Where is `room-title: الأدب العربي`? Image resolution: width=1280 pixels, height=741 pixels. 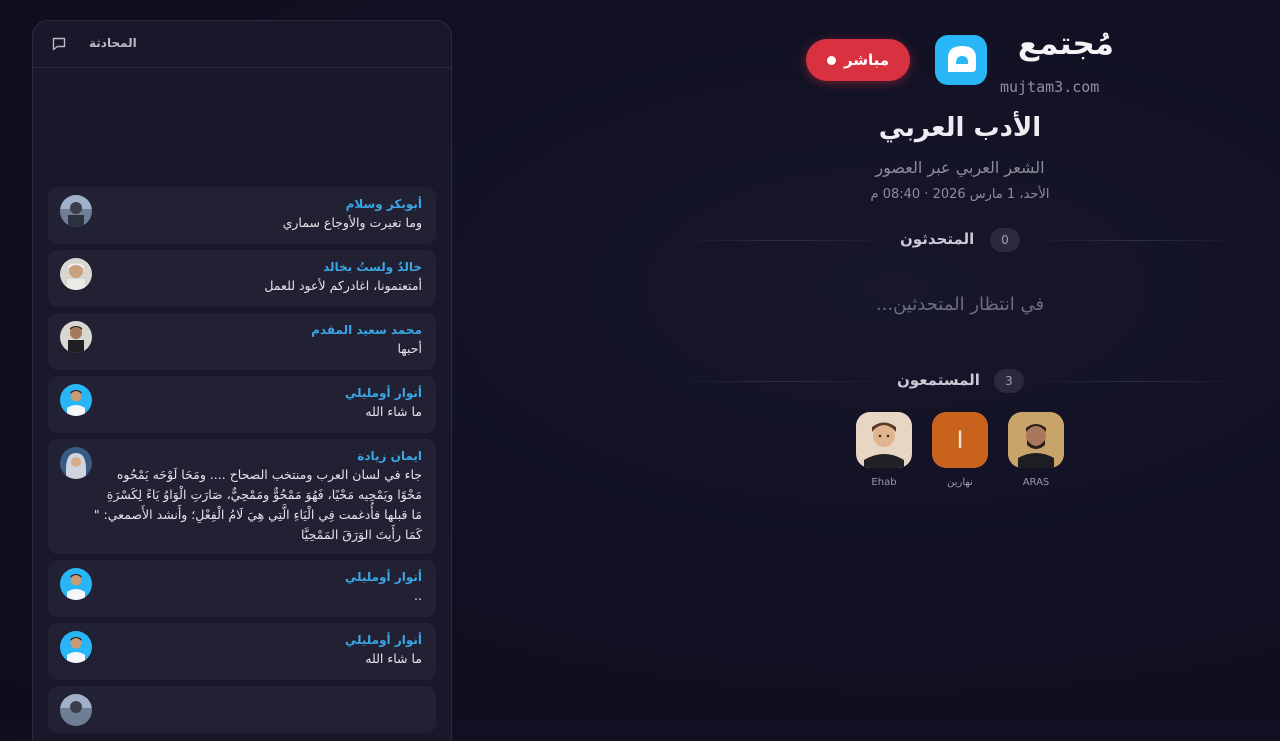 room-title: الأدب العربي is located at coordinates (960, 128).